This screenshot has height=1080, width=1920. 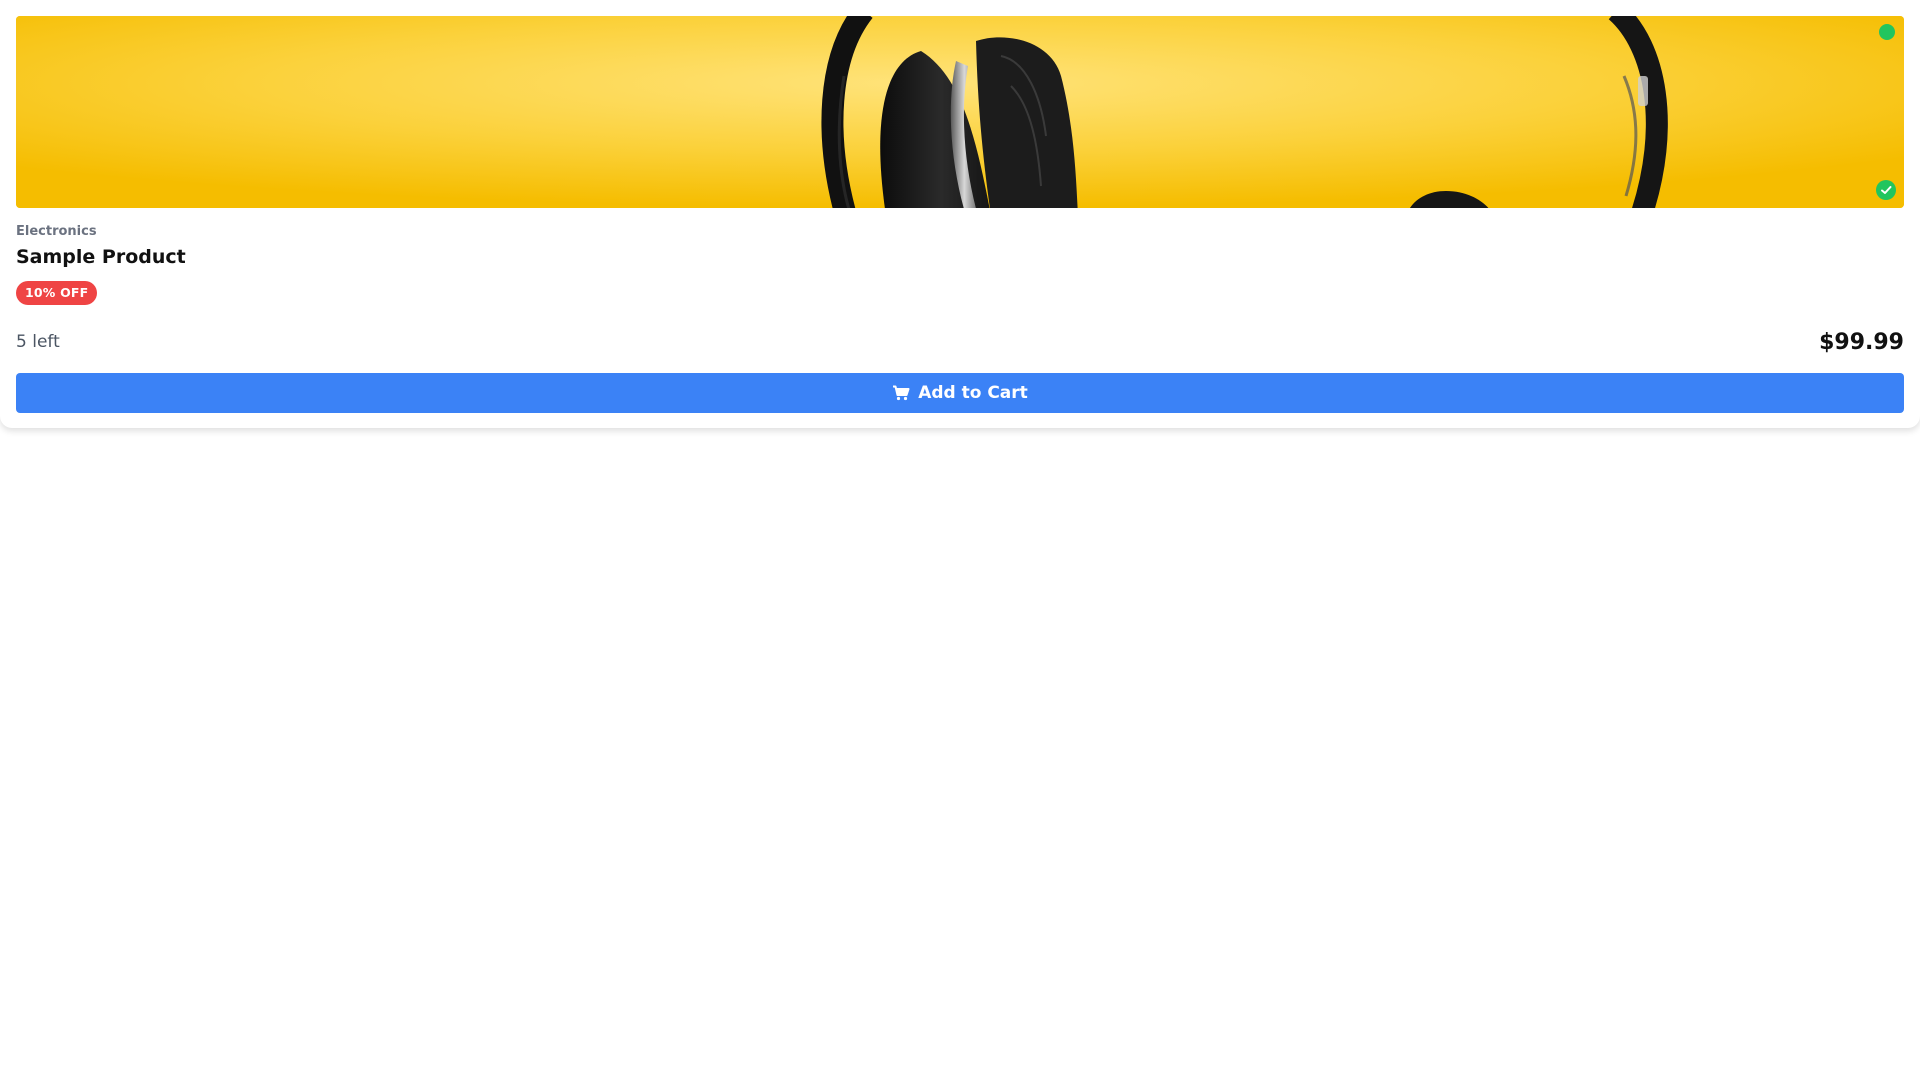 I want to click on discount-badge: 10% OFF, so click(x=57, y=293).